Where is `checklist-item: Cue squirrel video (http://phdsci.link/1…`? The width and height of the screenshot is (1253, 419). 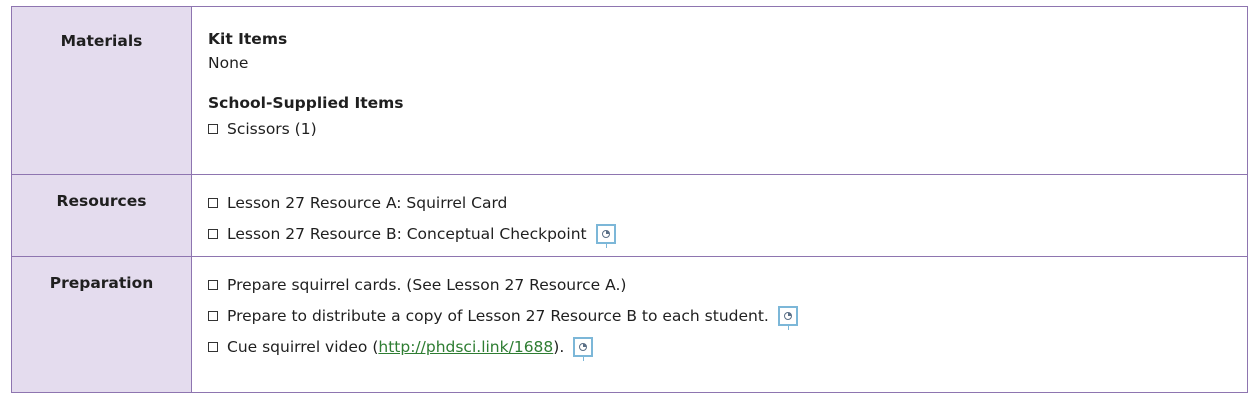
checklist-item: Cue squirrel video (http://phdsci.link/1… is located at coordinates (719, 348).